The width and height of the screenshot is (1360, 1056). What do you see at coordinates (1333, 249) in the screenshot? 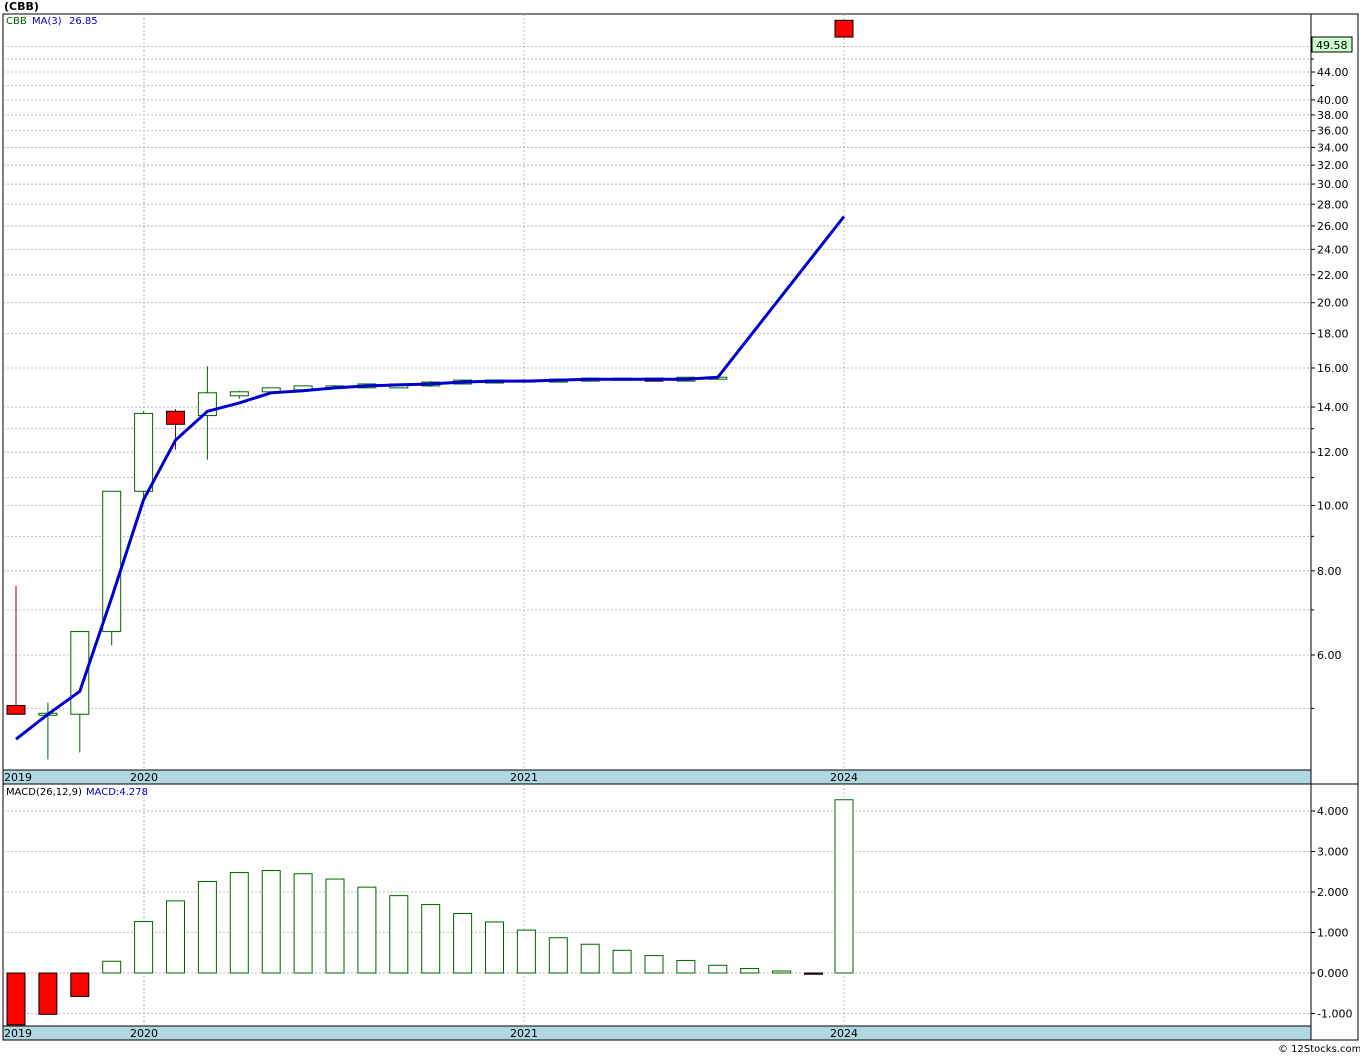
I see `price-tick-label: 24.00` at bounding box center [1333, 249].